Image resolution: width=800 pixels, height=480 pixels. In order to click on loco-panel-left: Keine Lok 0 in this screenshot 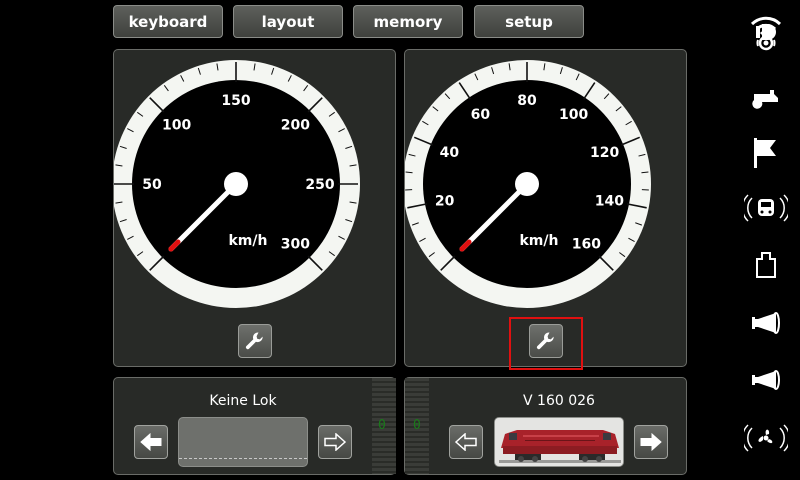, I will do `click(254, 426)`.